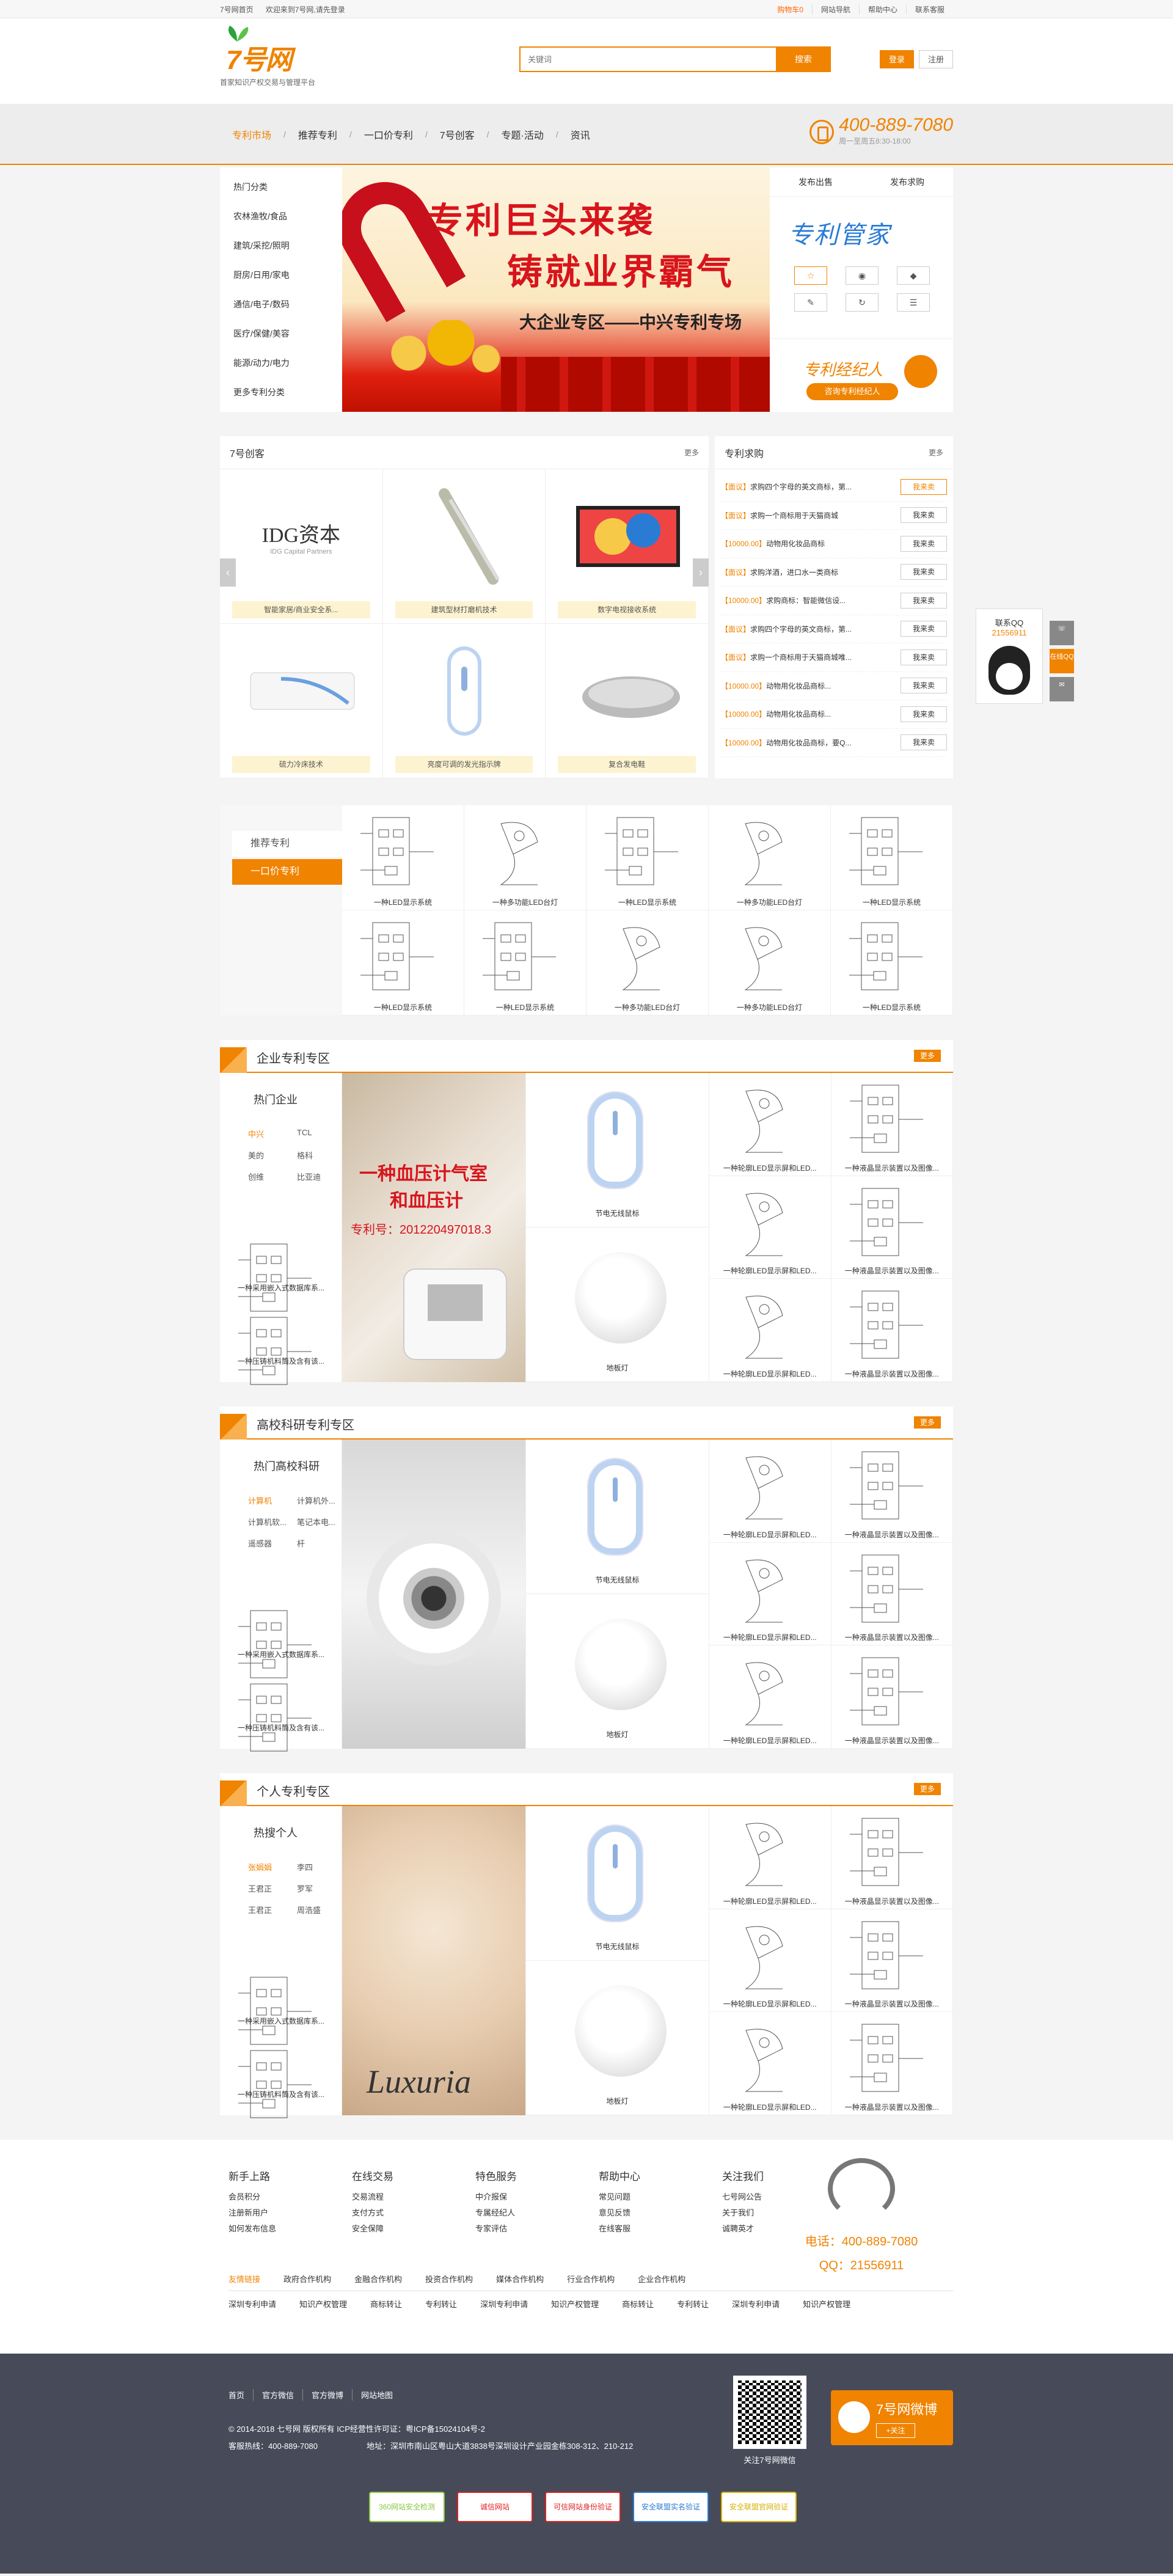  Describe the element at coordinates (537, 2213) in the screenshot. I see `footer-link: 专属经纪人` at that location.